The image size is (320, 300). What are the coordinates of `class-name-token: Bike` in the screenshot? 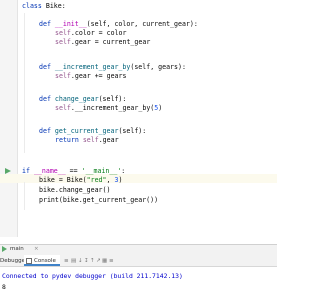 It's located at (53, 6).